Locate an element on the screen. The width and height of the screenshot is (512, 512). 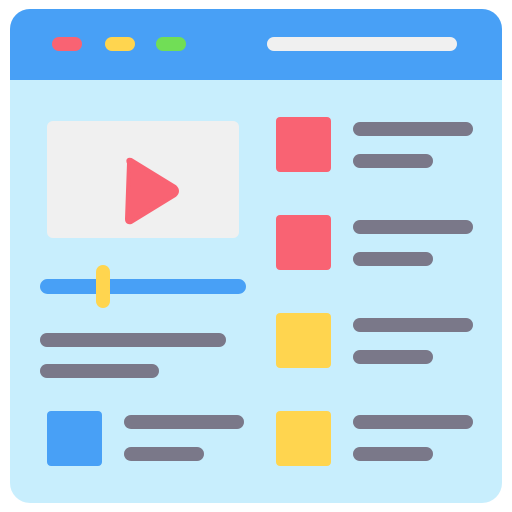
close-button is located at coordinates (67, 44).